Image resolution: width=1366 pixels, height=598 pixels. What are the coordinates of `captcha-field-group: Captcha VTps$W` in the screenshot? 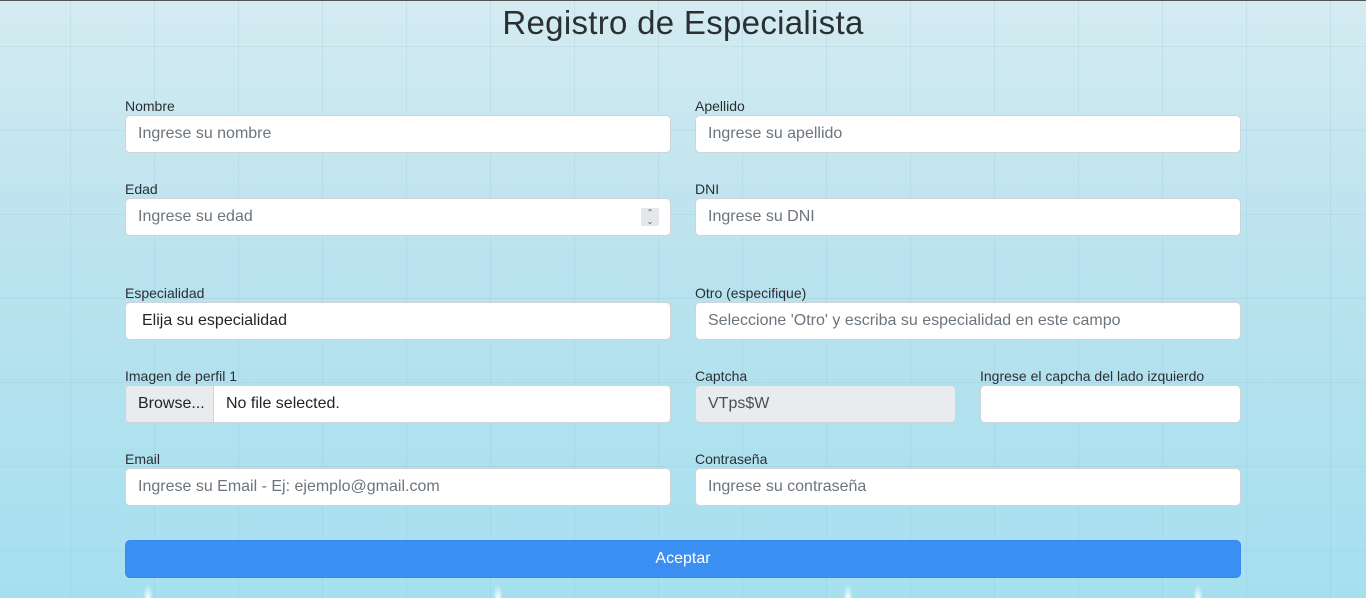 It's located at (825, 400).